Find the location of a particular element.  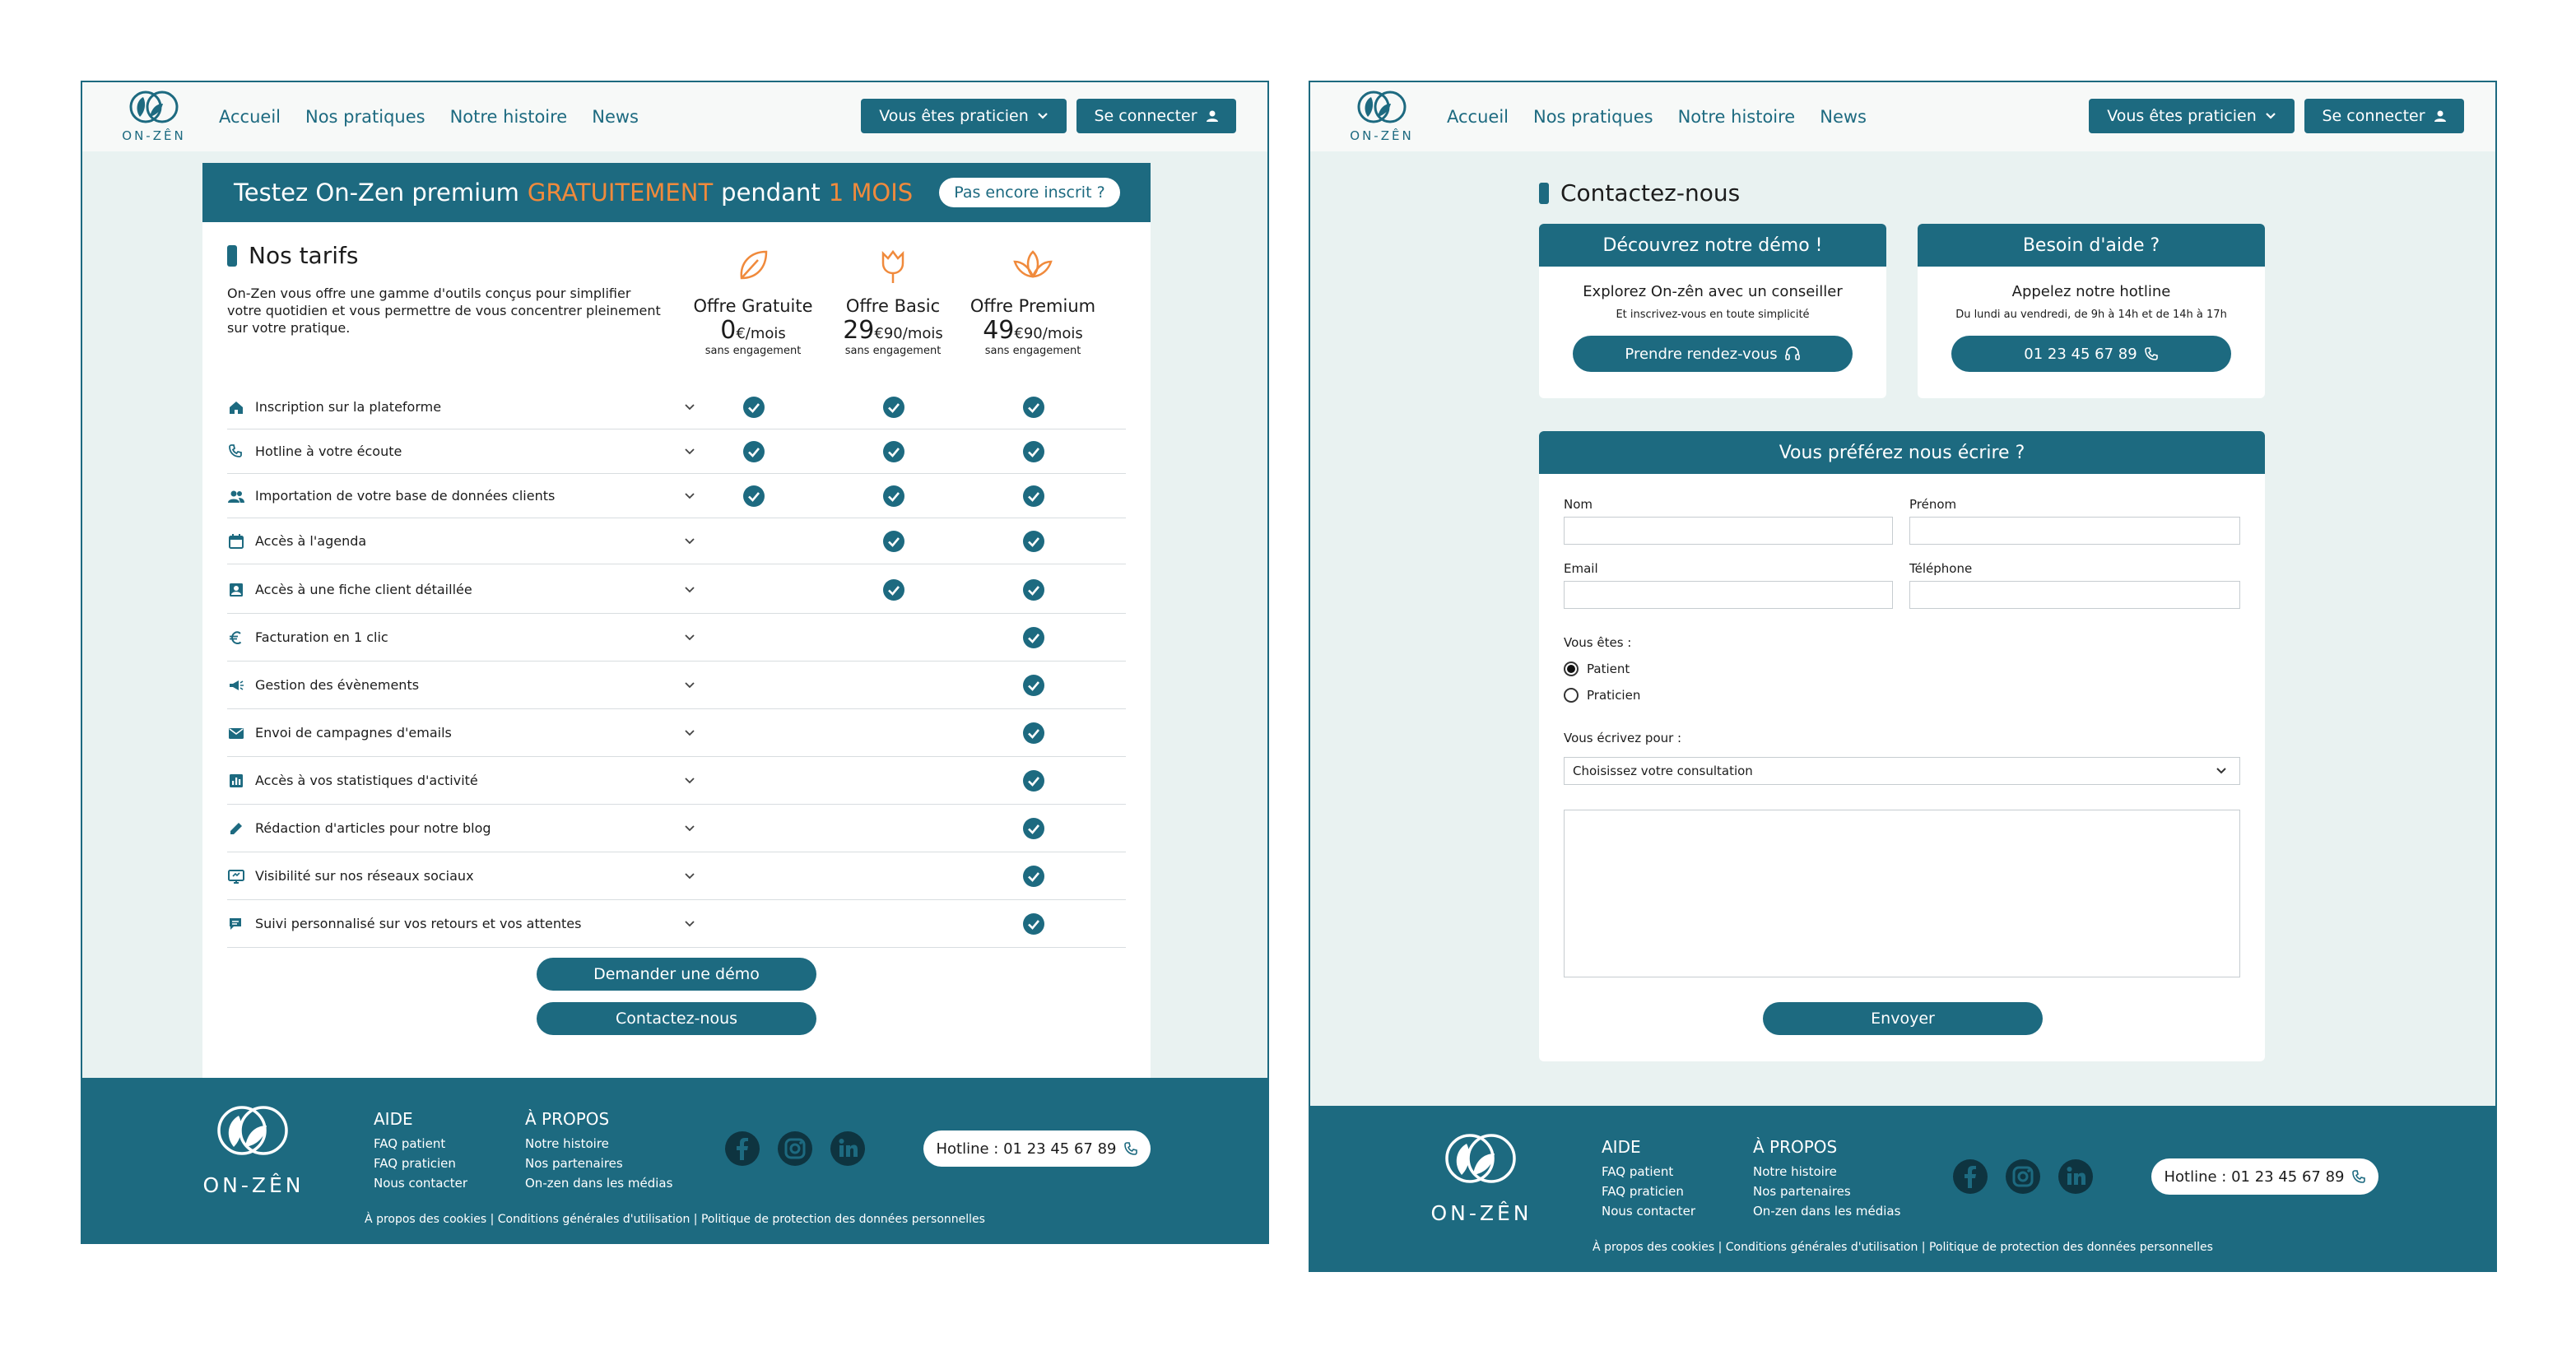

book-appointment-button: Prendre rendez-vous is located at coordinates (1713, 354).